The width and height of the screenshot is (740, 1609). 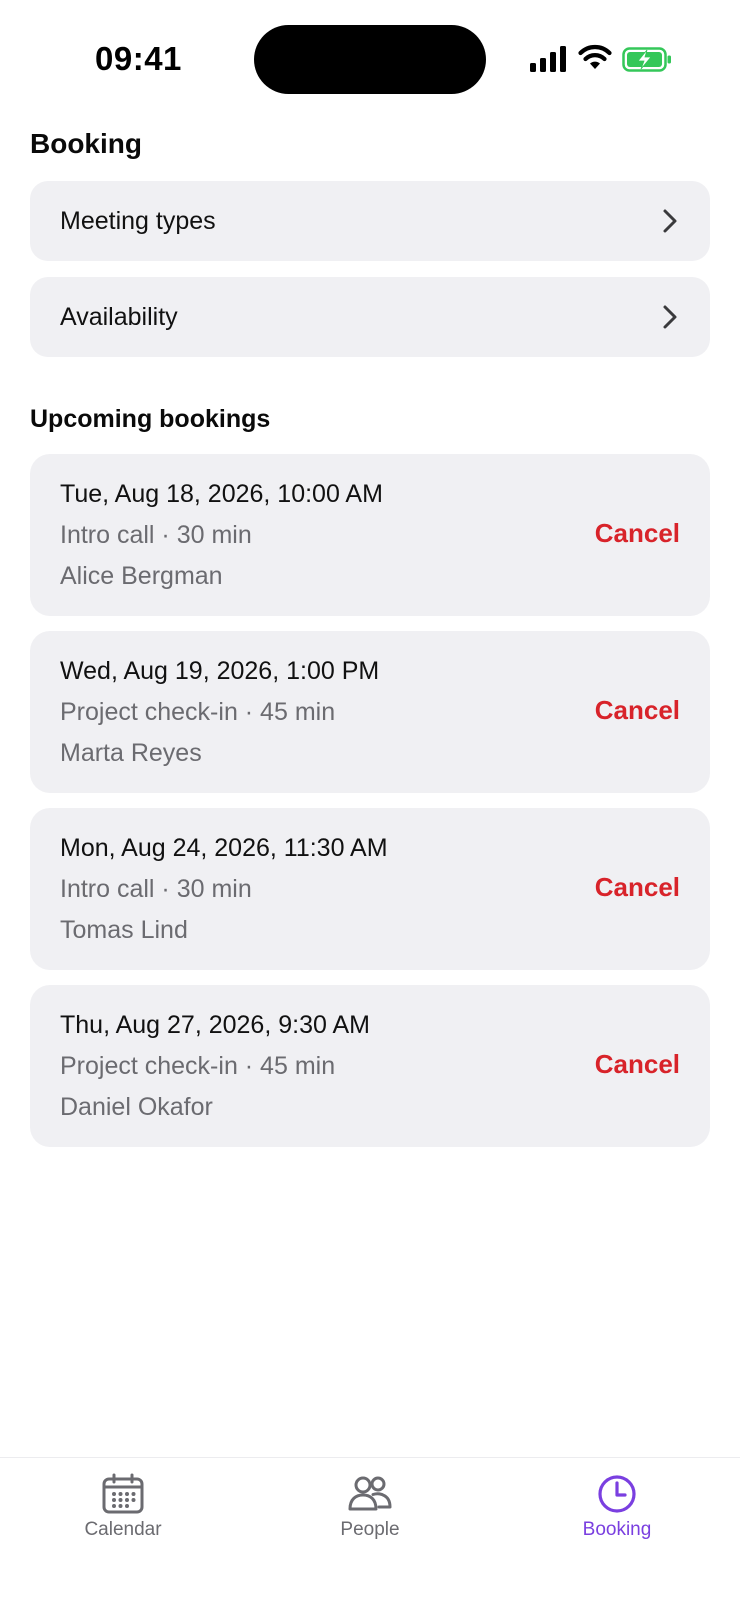 What do you see at coordinates (548, 59) in the screenshot?
I see `signal-icon` at bounding box center [548, 59].